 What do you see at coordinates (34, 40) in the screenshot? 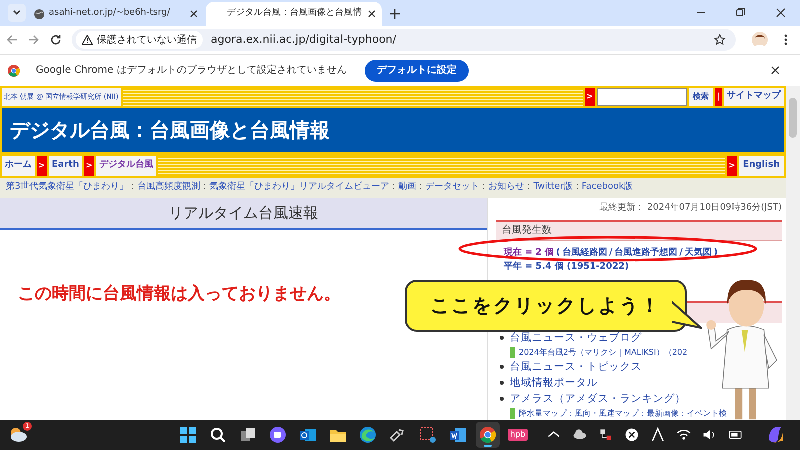
I see `forward-icon` at bounding box center [34, 40].